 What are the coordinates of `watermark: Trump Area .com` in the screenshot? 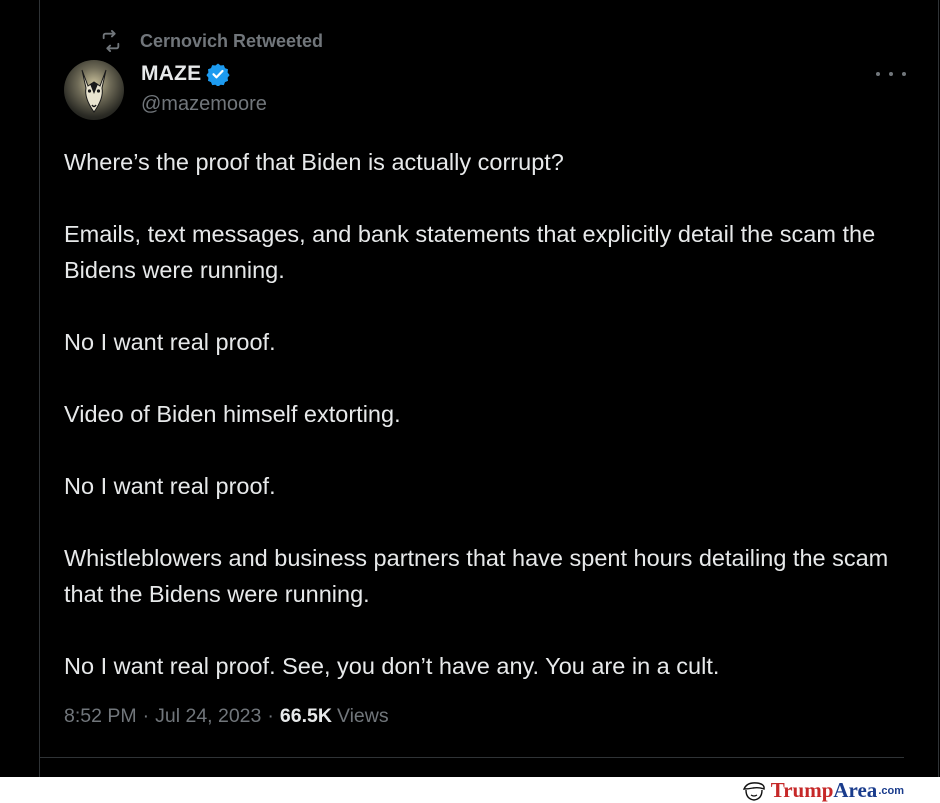 It's located at (822, 790).